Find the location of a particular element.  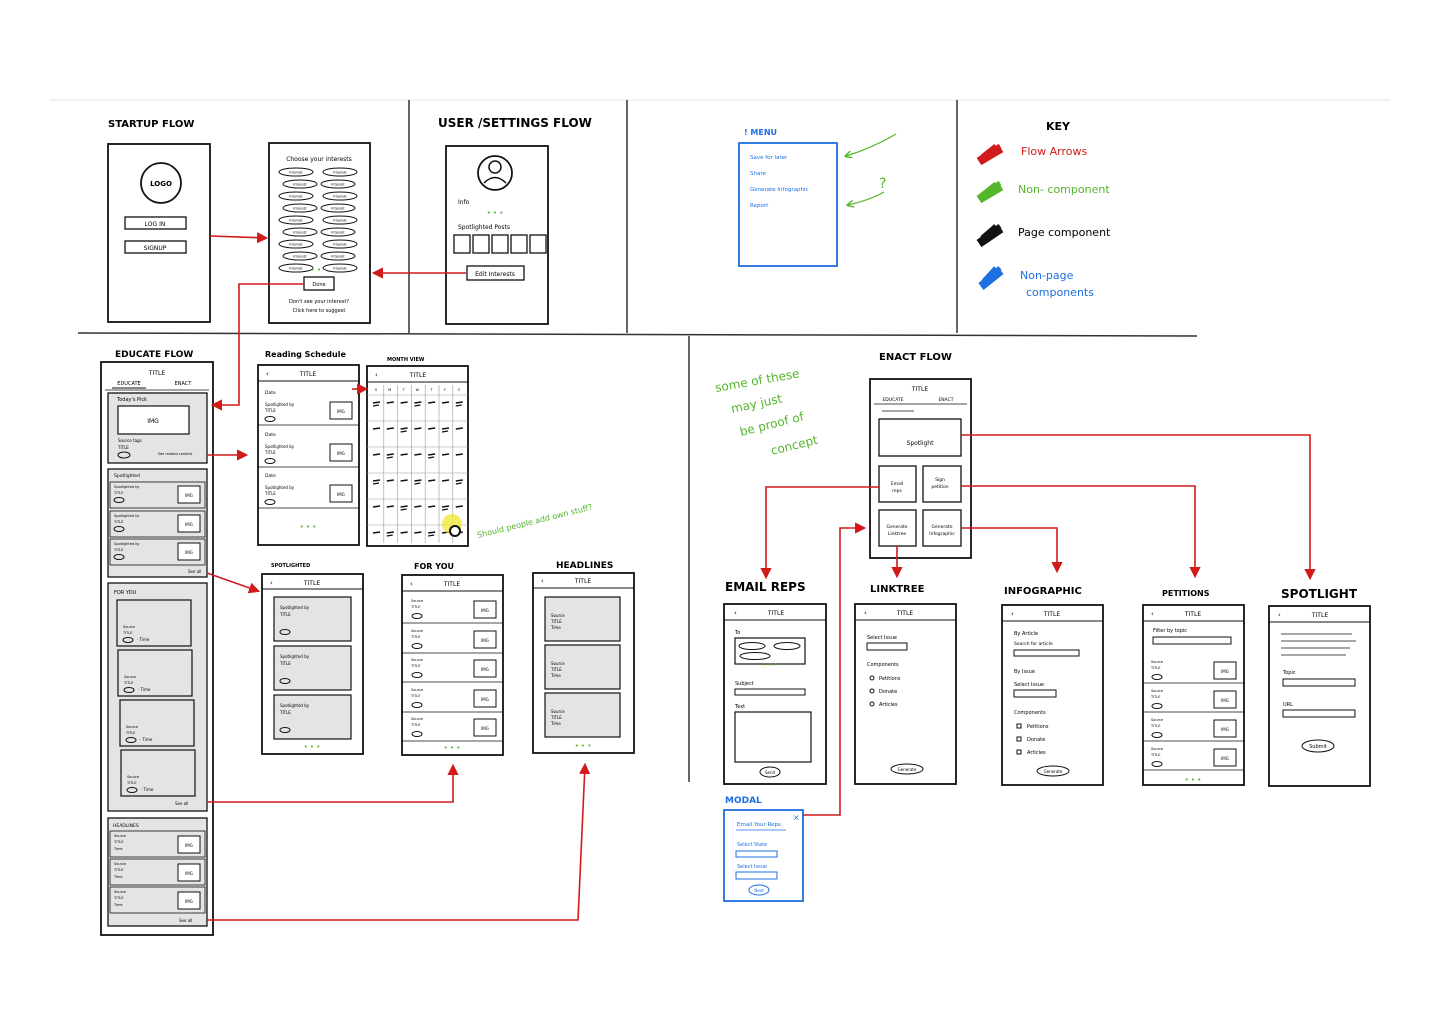

spotlight-back-icon: ‹ is located at coordinates (1279, 615).